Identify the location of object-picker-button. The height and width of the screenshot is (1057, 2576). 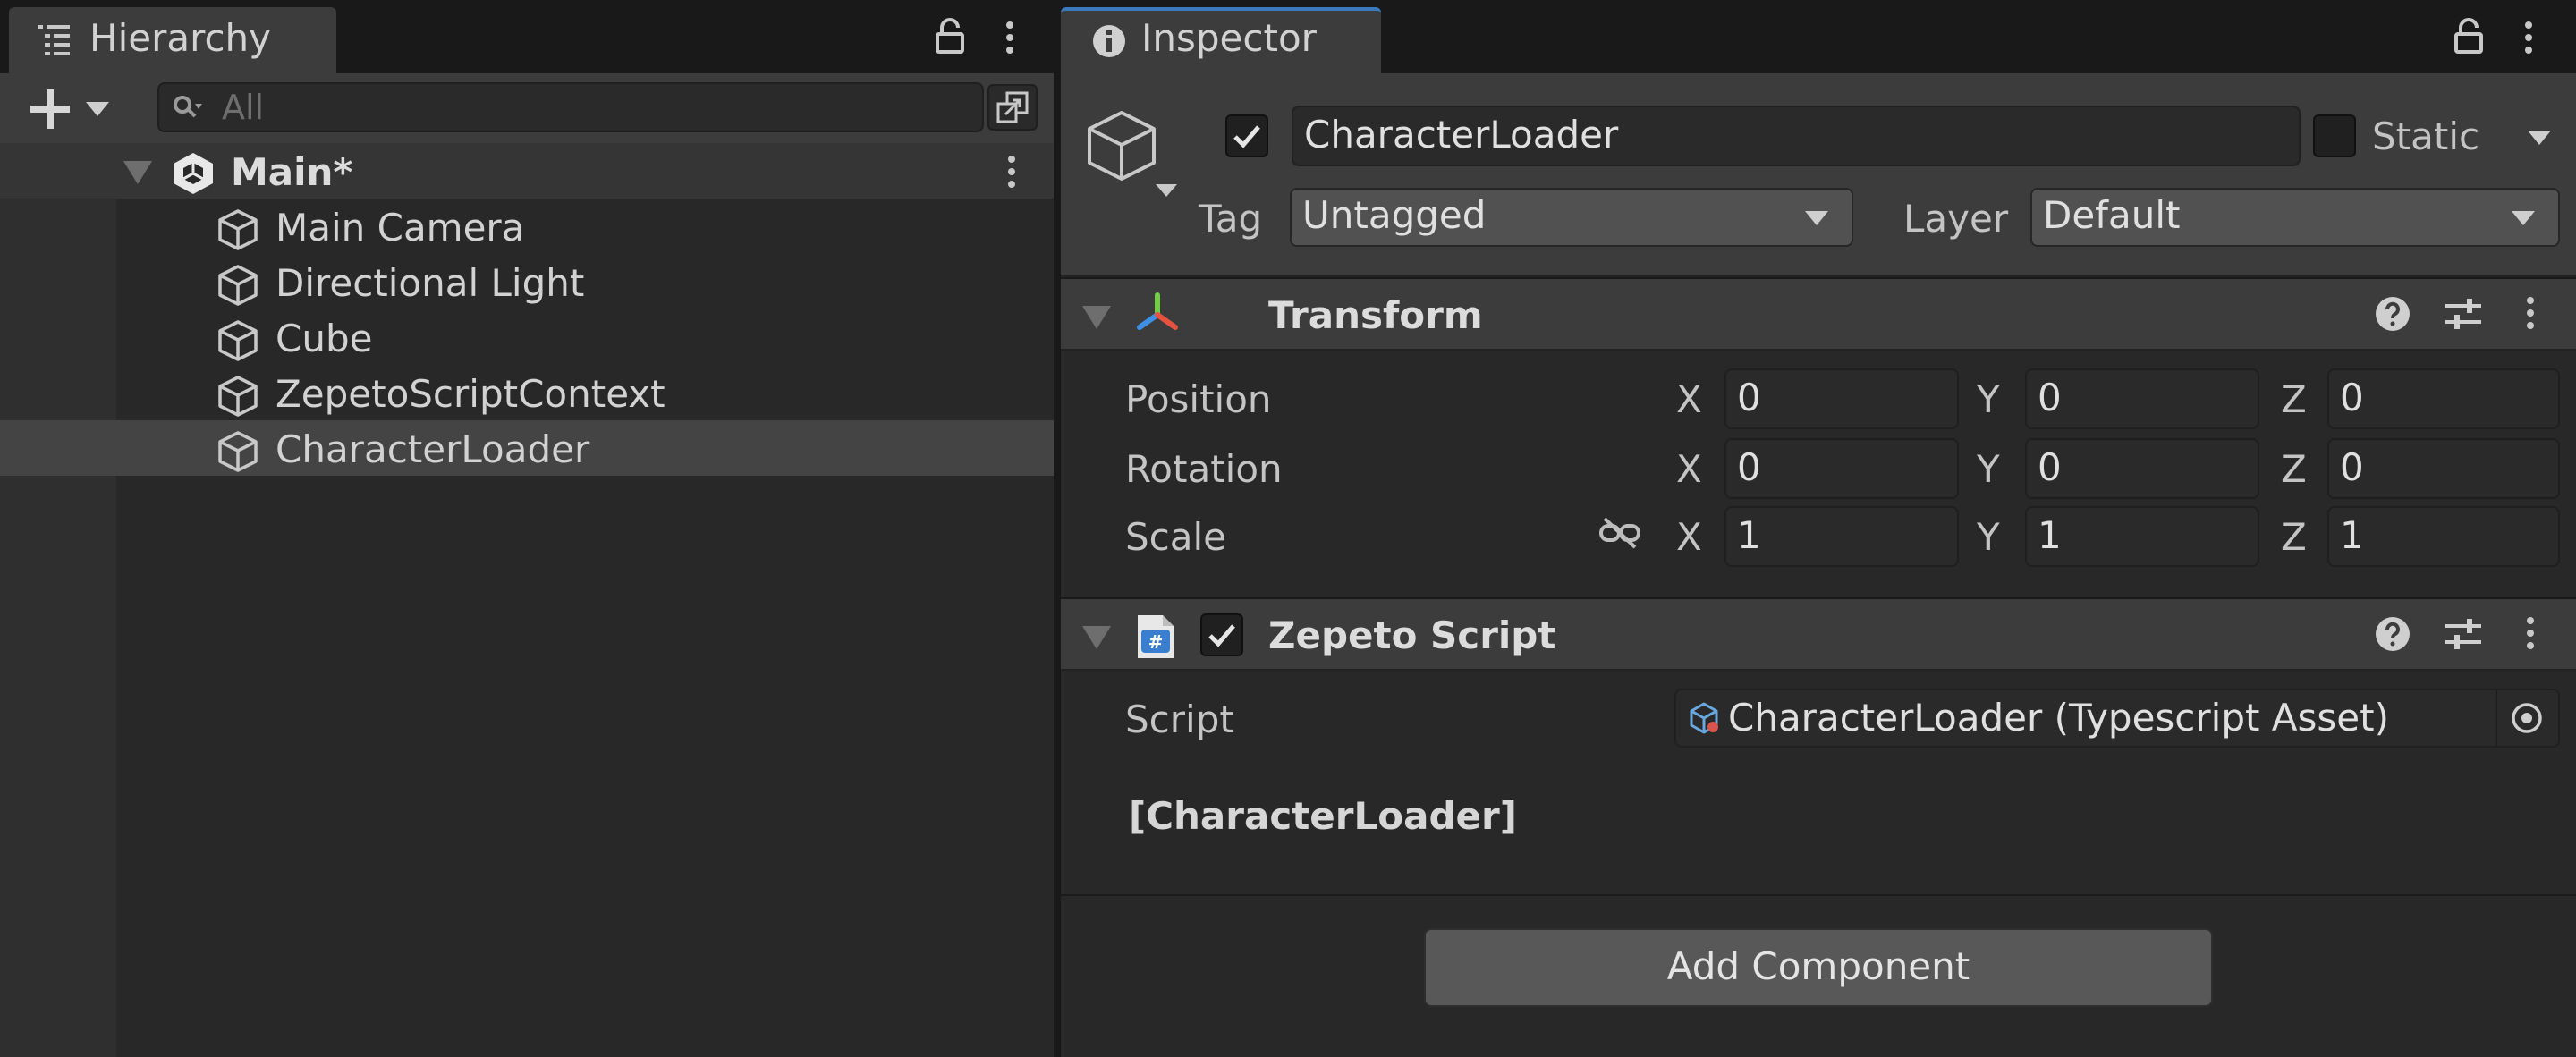
(2527, 718).